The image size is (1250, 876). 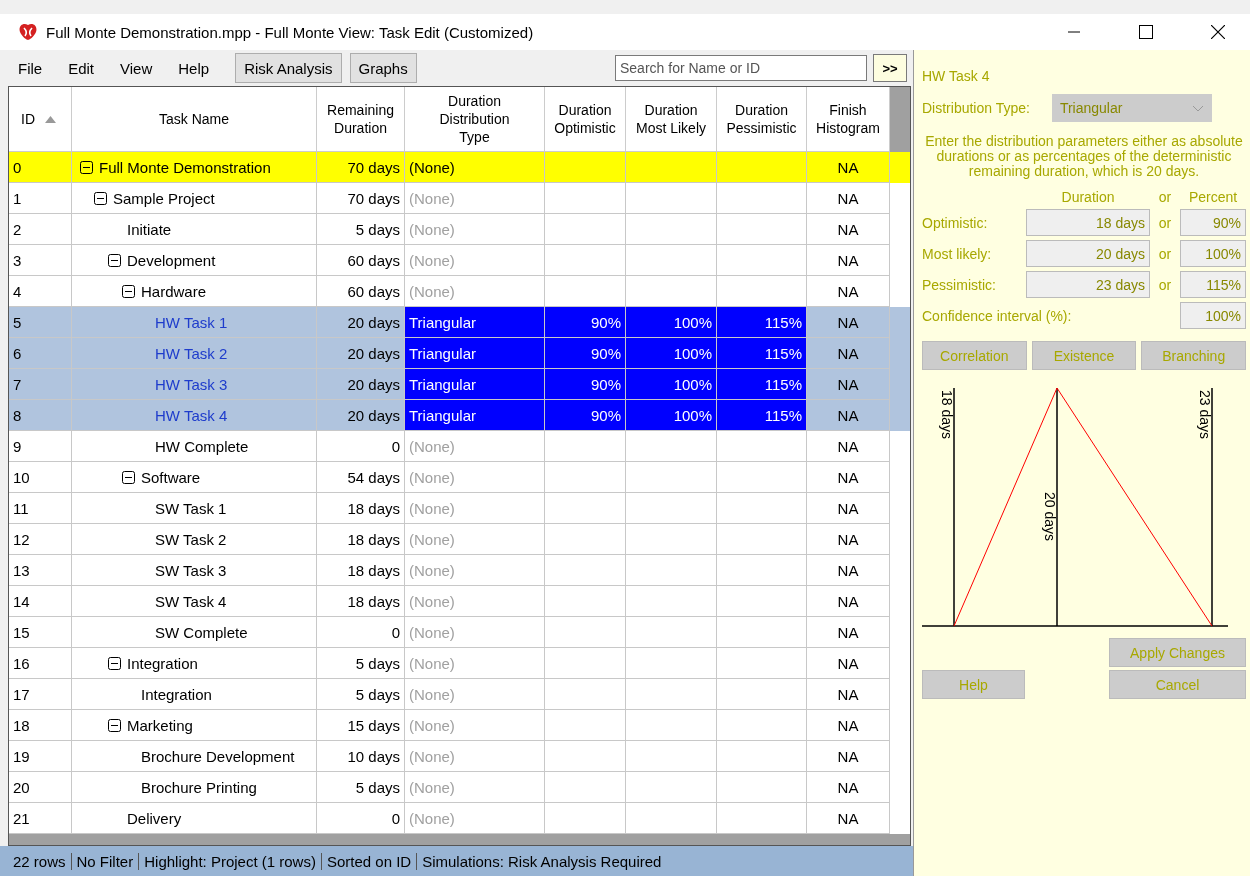 What do you see at coordinates (459, 787) in the screenshot?
I see `table-row: 20 Brochure Printing 5 days (None) NA` at bounding box center [459, 787].